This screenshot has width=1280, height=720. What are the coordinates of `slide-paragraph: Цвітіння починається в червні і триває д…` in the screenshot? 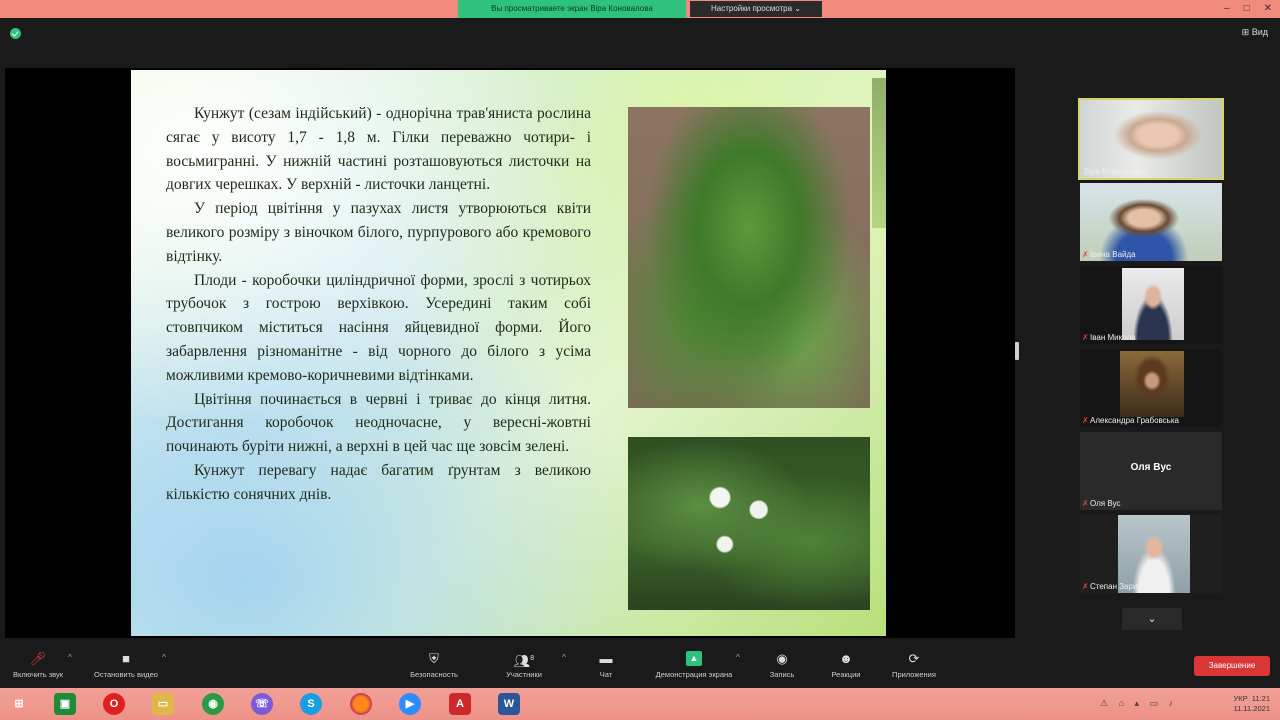 It's located at (378, 423).